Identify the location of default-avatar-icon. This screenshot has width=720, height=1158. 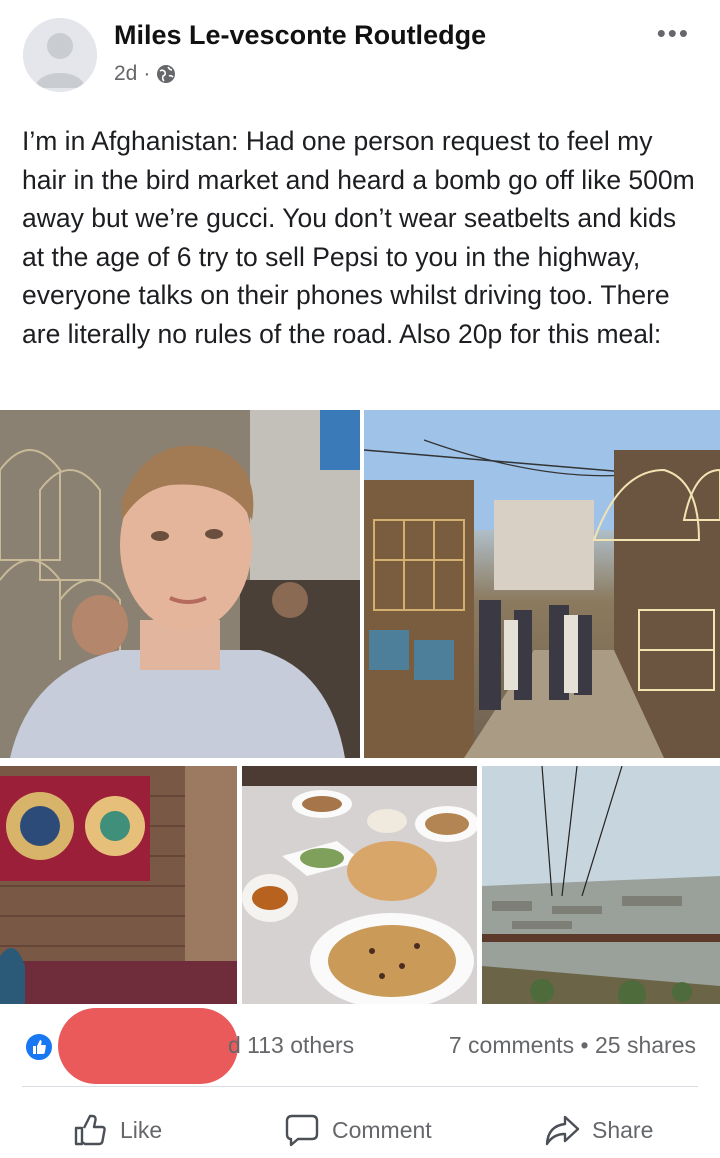
(60, 55).